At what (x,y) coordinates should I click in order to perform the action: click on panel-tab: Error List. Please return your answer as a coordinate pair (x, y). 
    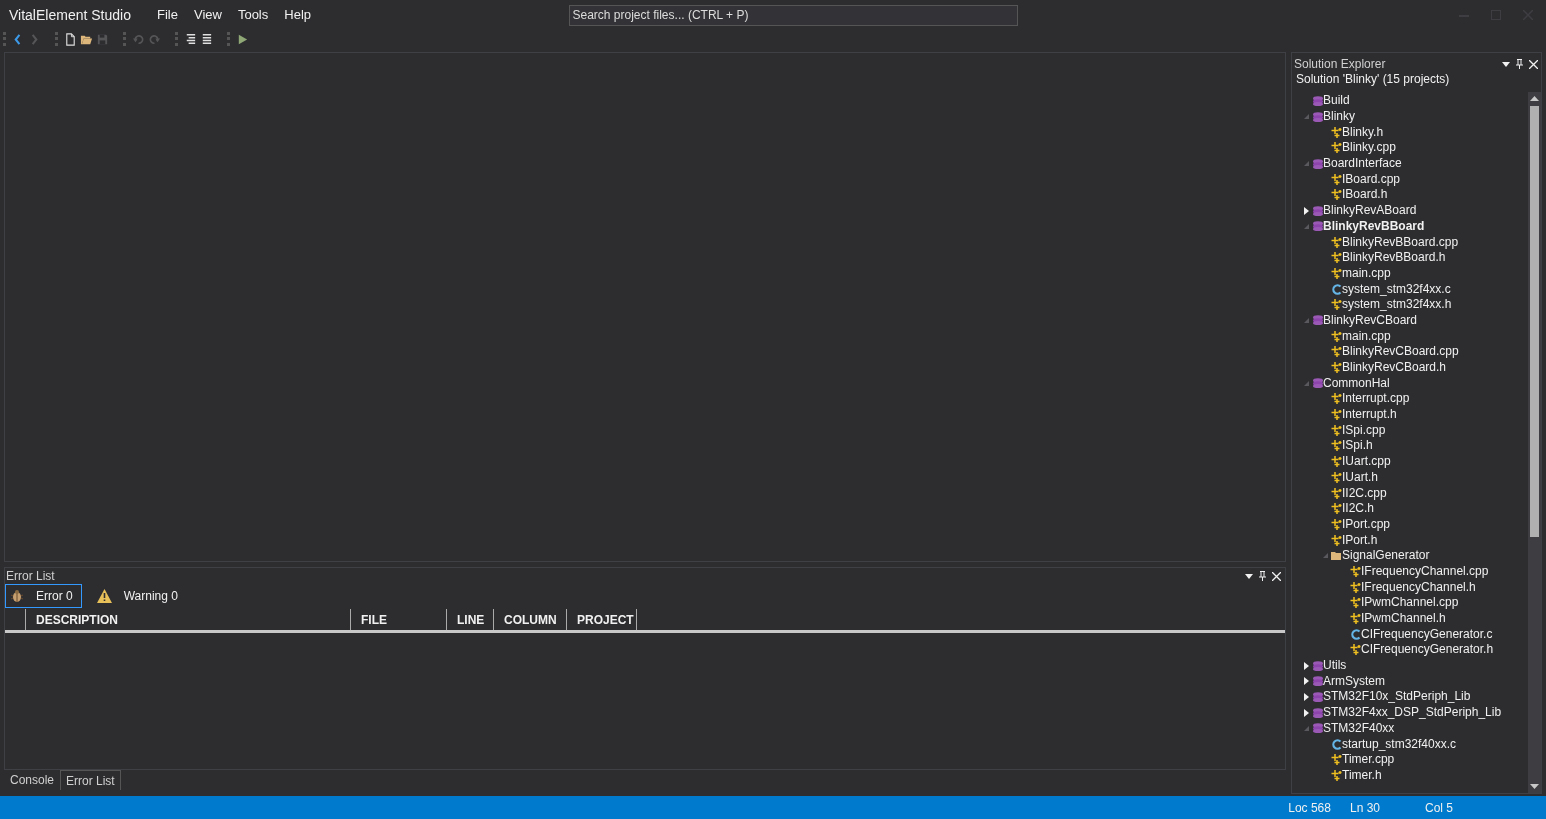
    Looking at the image, I should click on (90, 780).